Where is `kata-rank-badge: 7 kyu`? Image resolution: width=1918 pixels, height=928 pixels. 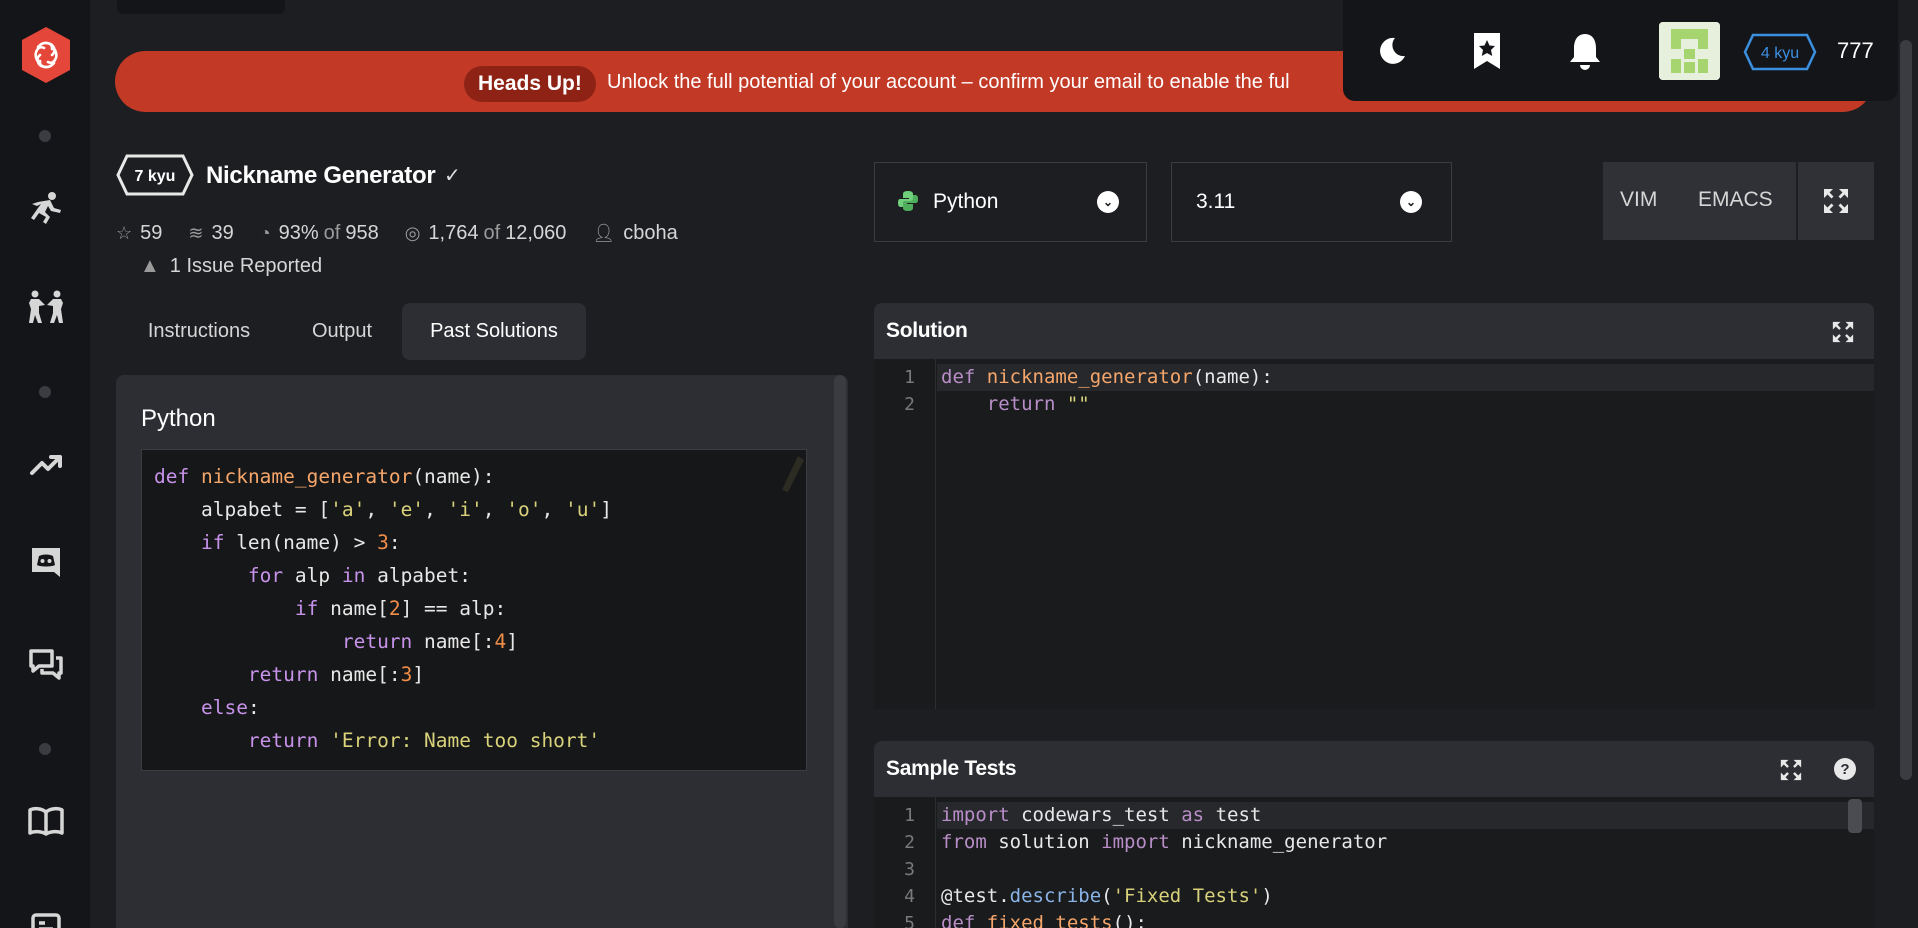
kata-rank-badge: 7 kyu is located at coordinates (155, 175).